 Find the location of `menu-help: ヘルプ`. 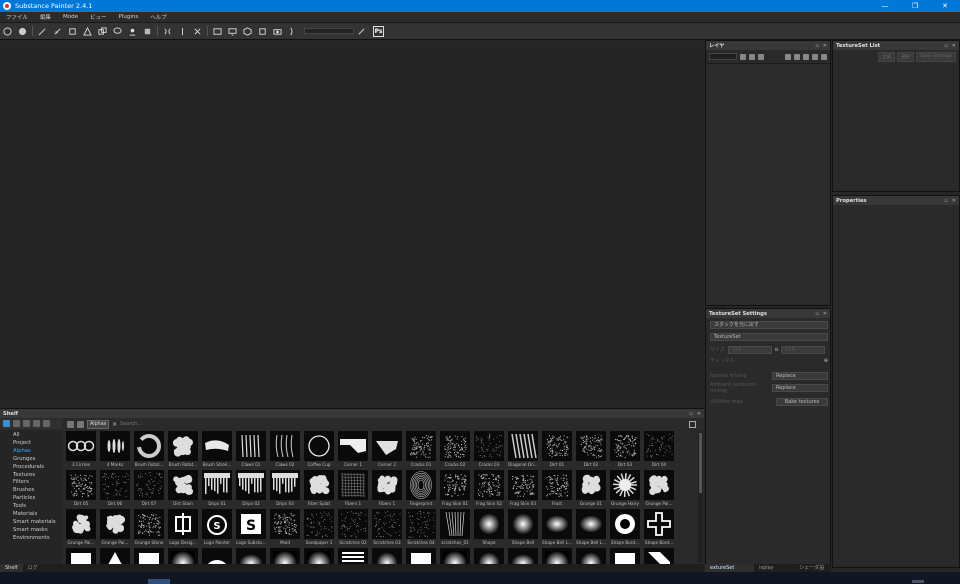

menu-help: ヘルプ is located at coordinates (158, 17).